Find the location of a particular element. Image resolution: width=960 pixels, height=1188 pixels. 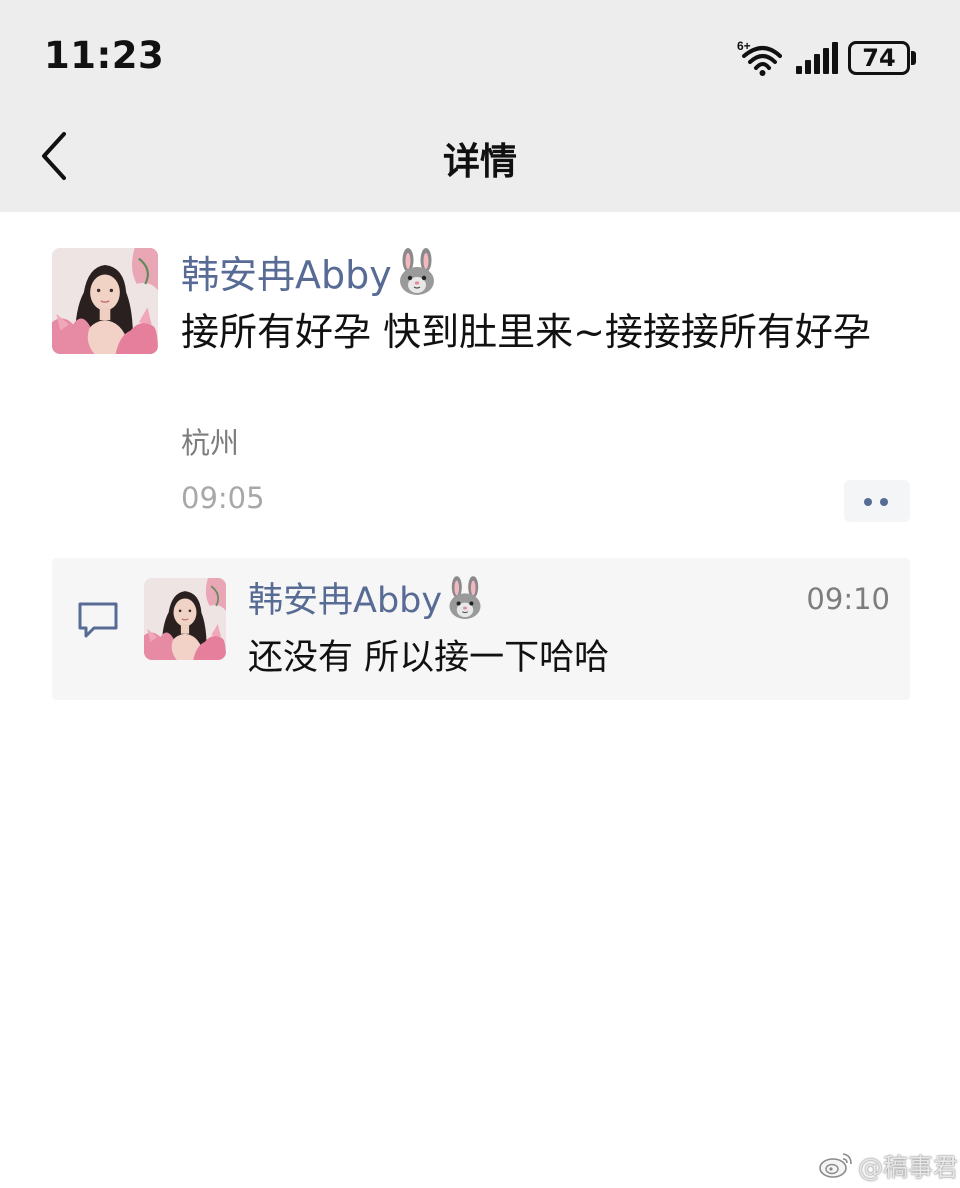

watermark: @稿事君 is located at coordinates (888, 1164).